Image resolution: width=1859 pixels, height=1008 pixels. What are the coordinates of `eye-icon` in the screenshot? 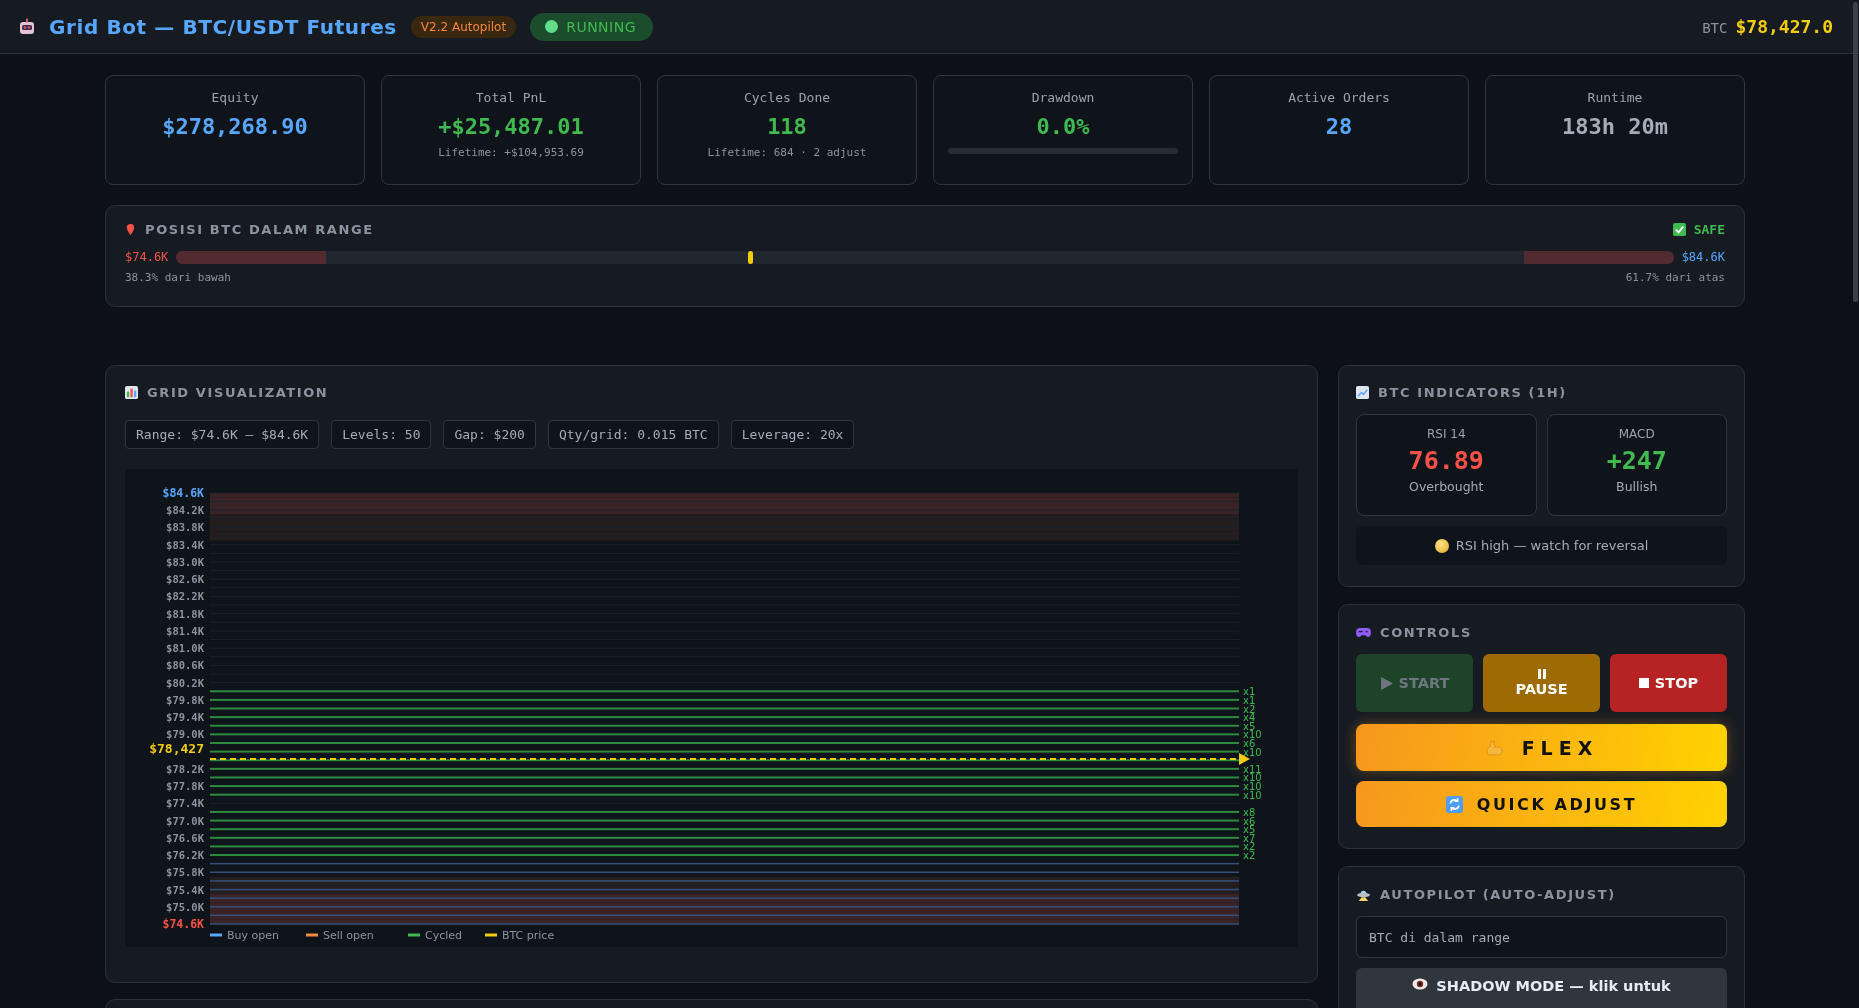 It's located at (1420, 984).